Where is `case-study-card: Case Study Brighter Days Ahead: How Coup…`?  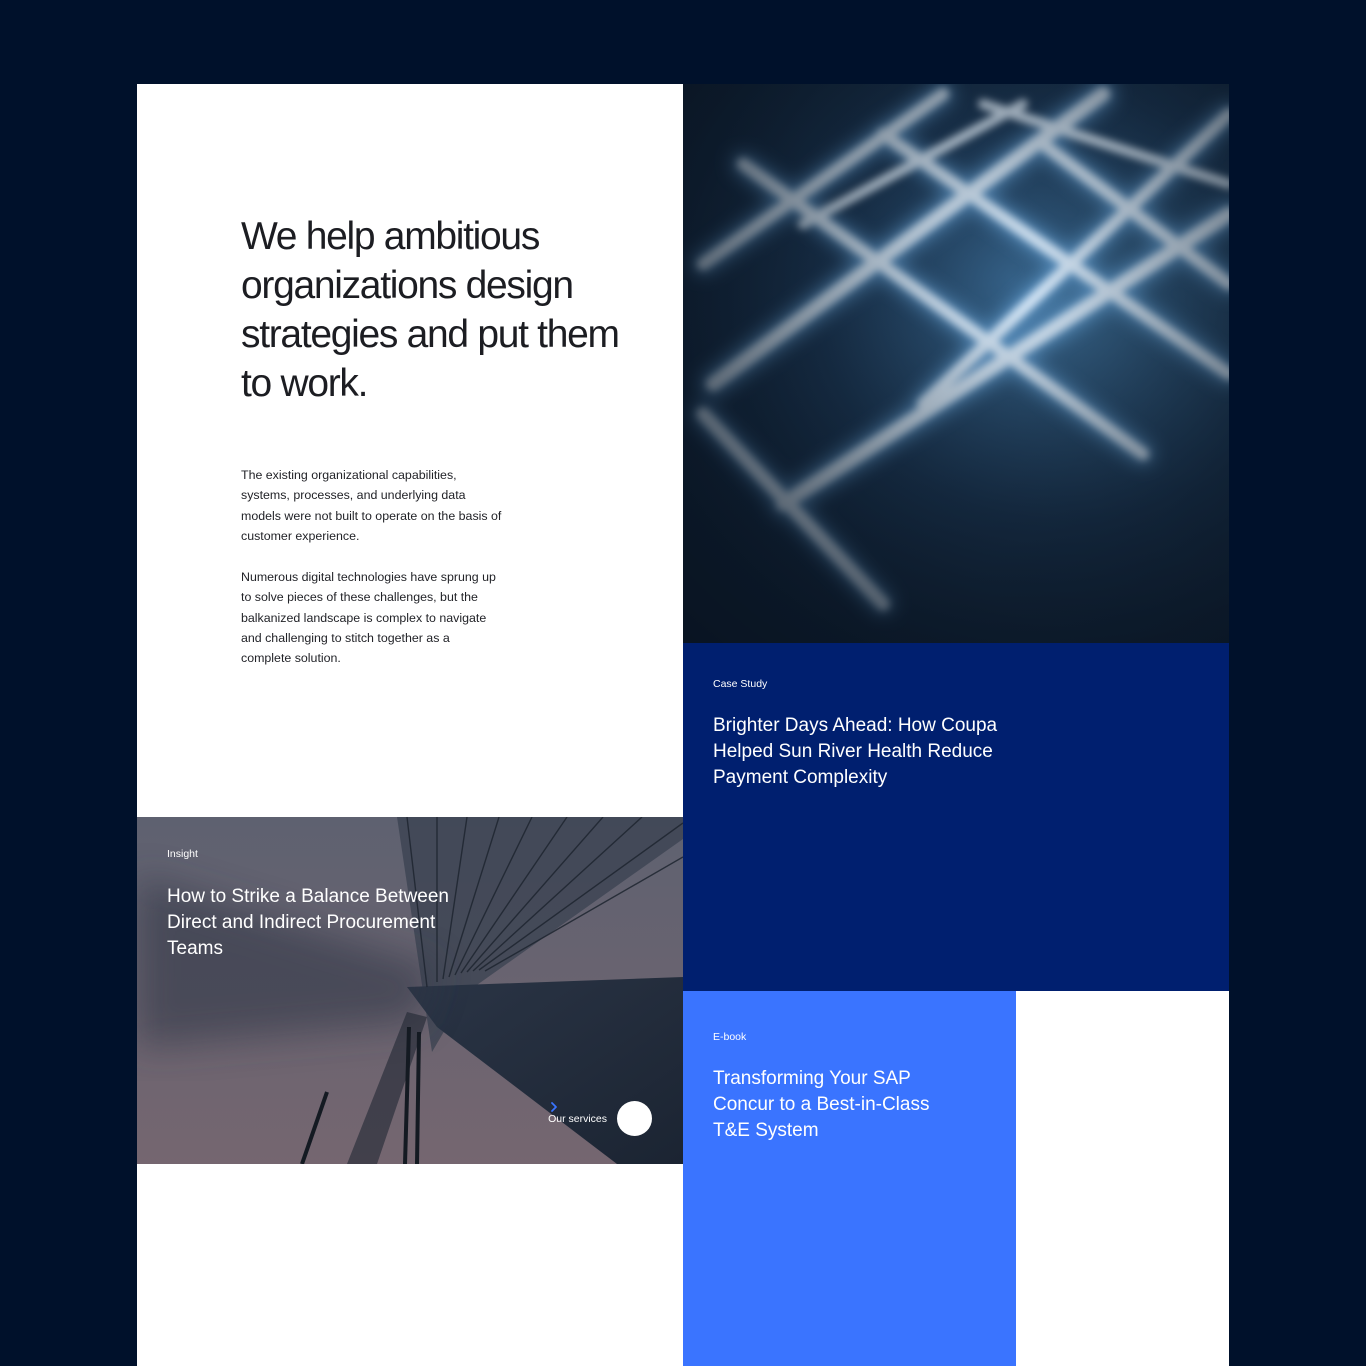 case-study-card: Case Study Brighter Days Ahead: How Coup… is located at coordinates (956, 817).